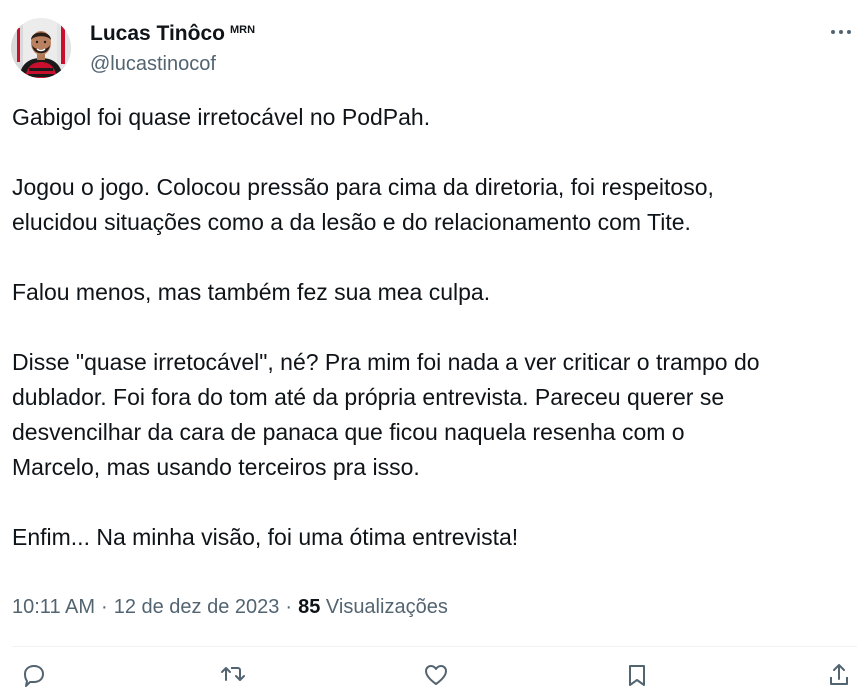 The image size is (861, 690). I want to click on views-count: 85, so click(309, 607).